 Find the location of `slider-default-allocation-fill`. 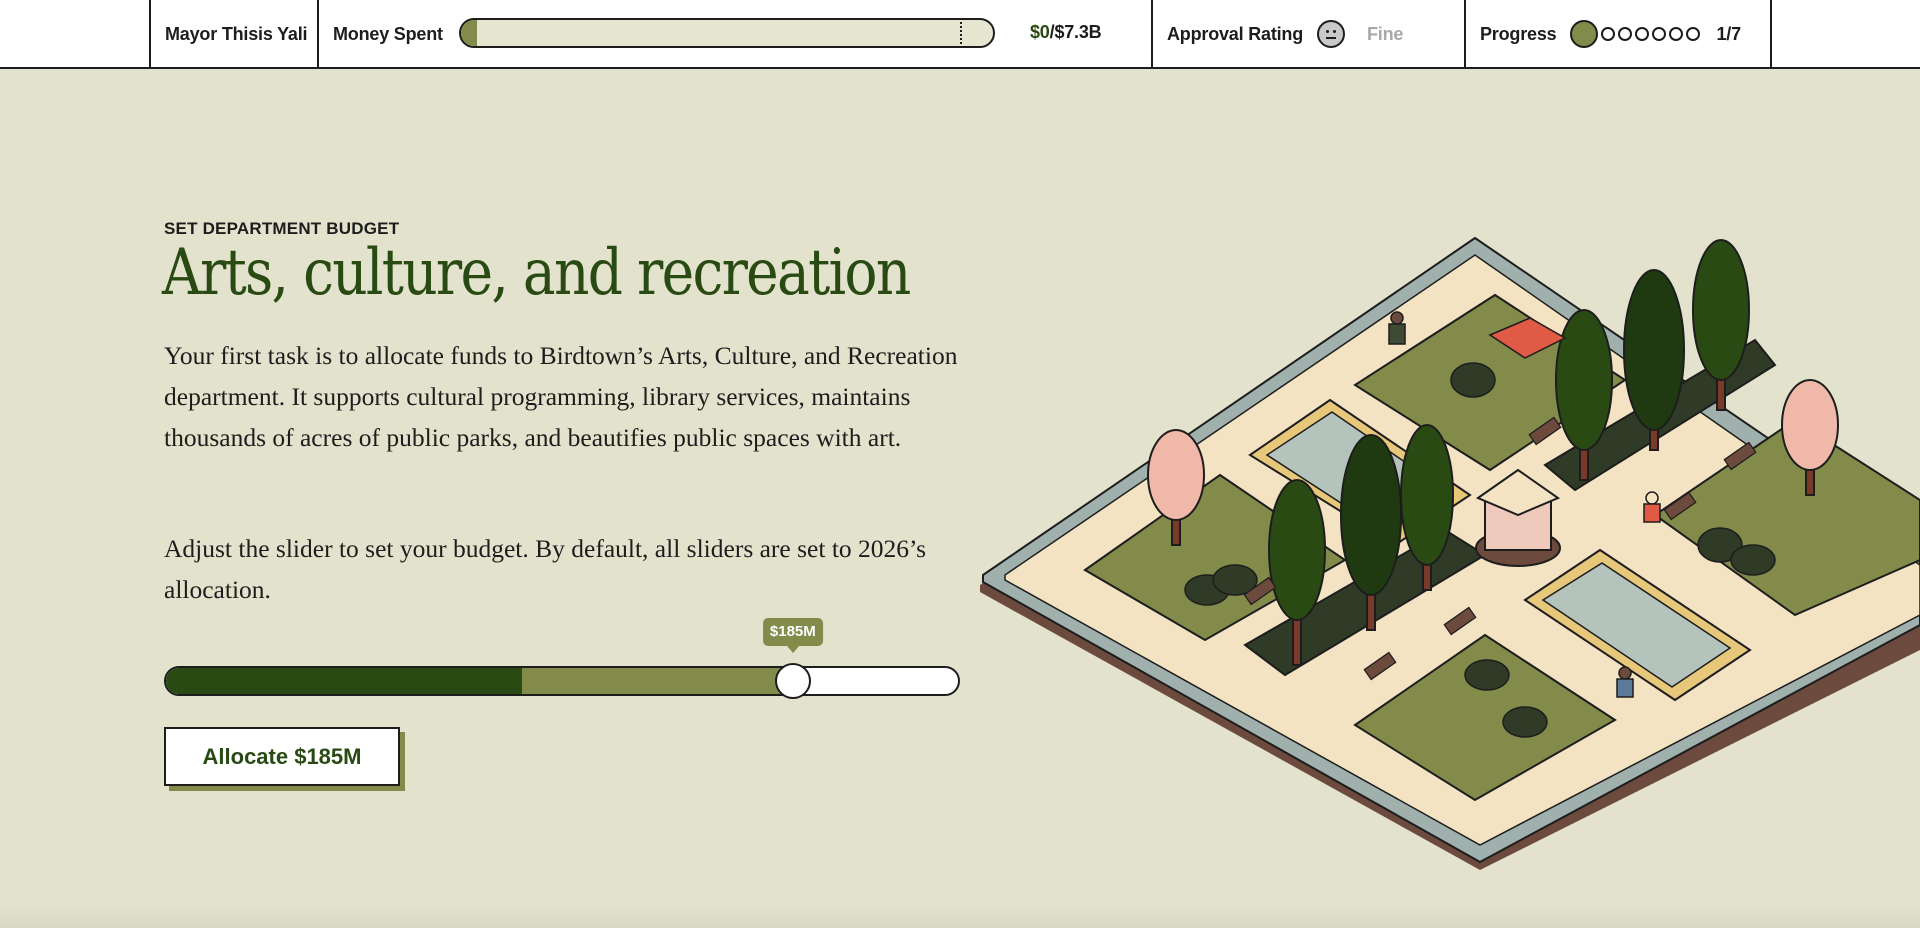

slider-default-allocation-fill is located at coordinates (344, 681).